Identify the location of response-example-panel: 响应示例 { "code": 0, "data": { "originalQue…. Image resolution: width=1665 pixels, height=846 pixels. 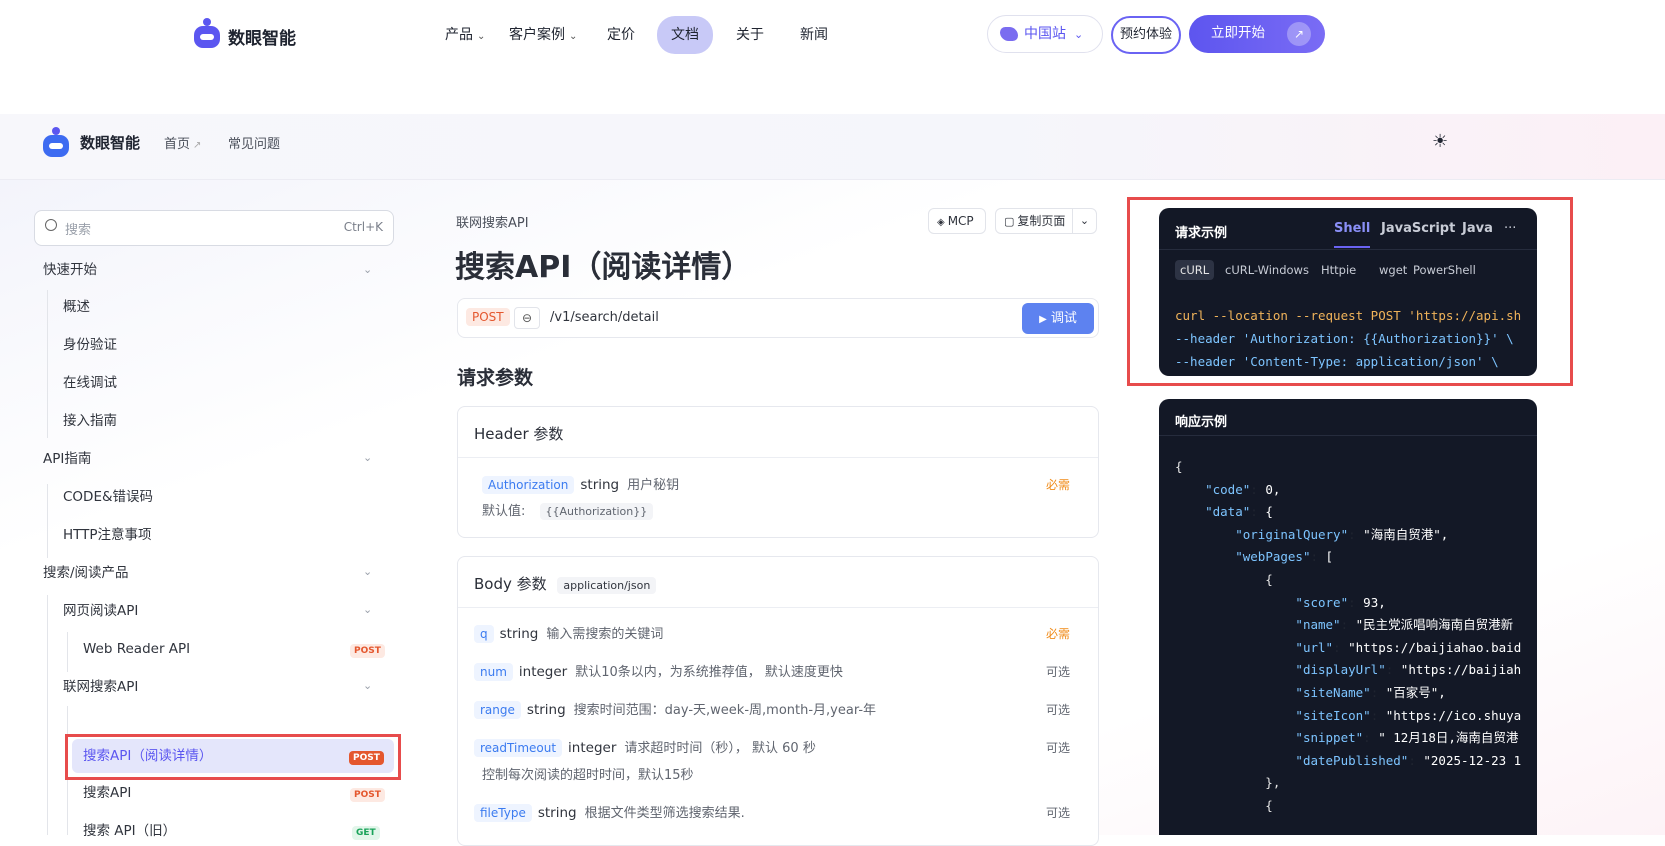
(1348, 617).